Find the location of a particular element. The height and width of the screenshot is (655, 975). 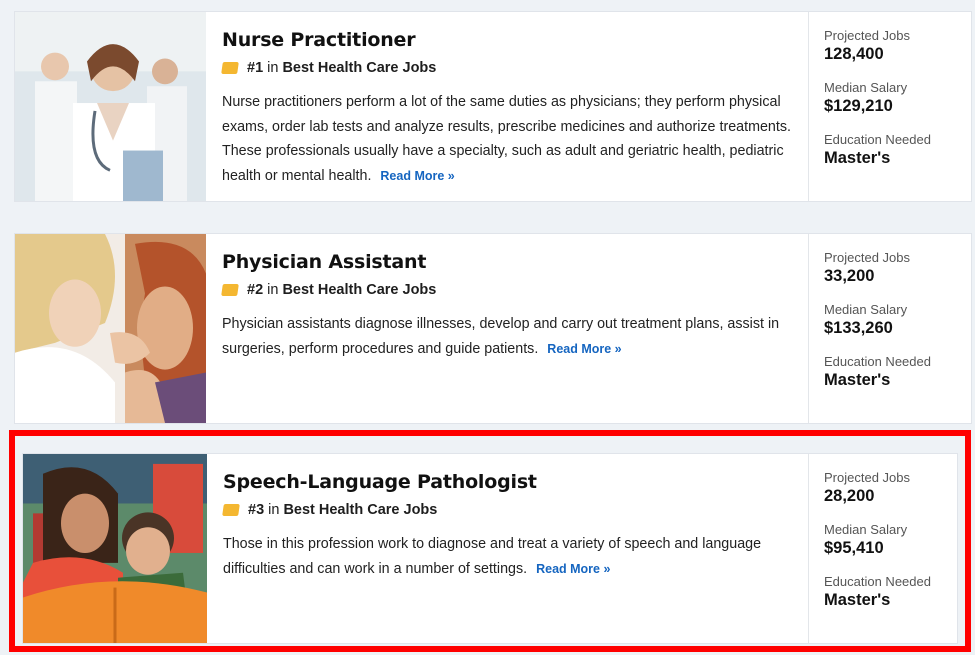

job-rank: #1 in Best Health Care Jobs is located at coordinates (506, 68).